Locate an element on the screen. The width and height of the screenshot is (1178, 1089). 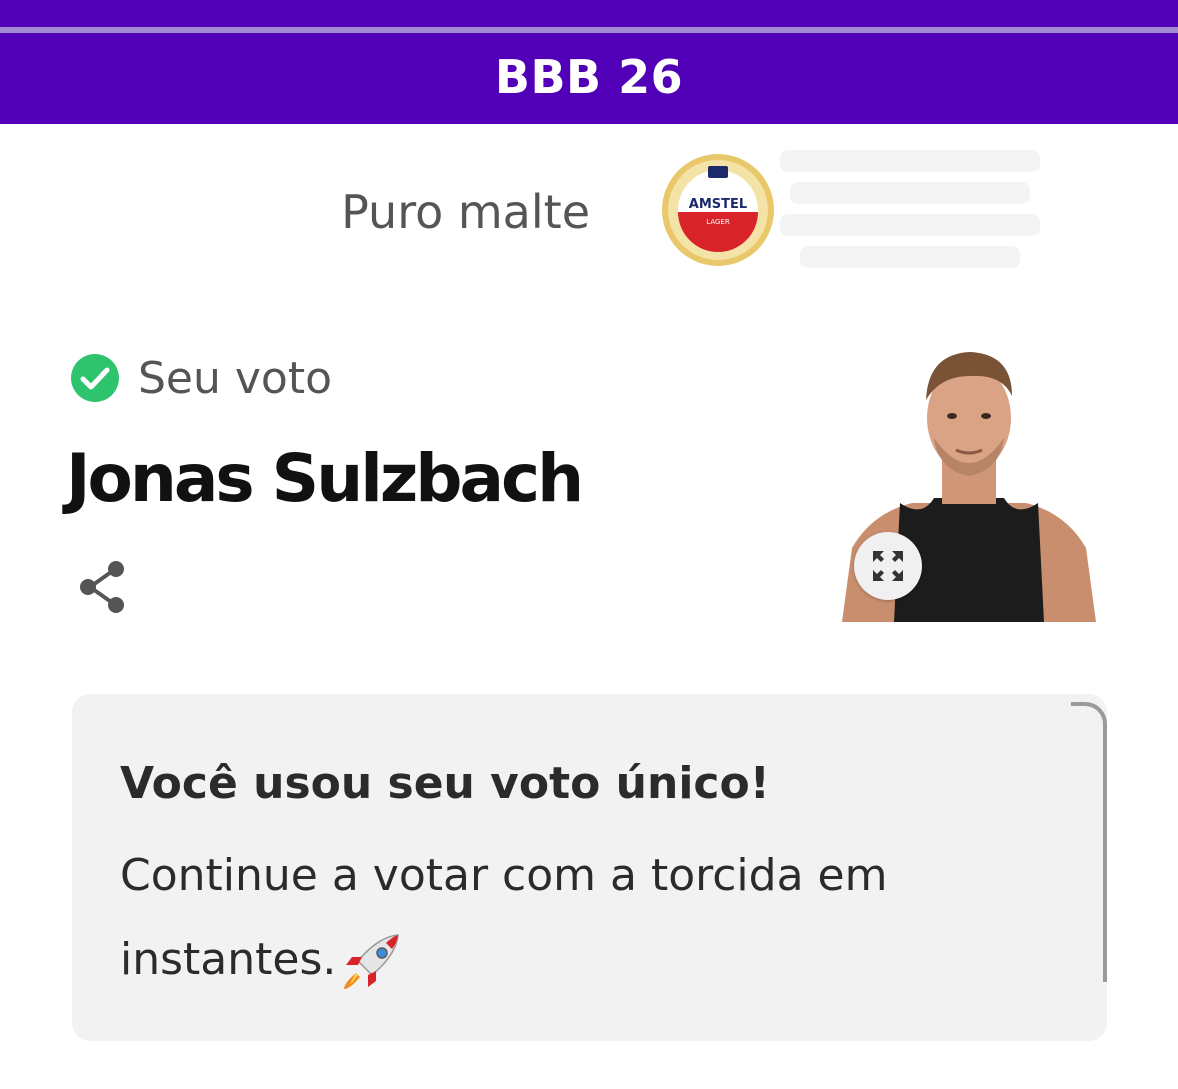
vote-status: Seu voto is located at coordinates (201, 378).